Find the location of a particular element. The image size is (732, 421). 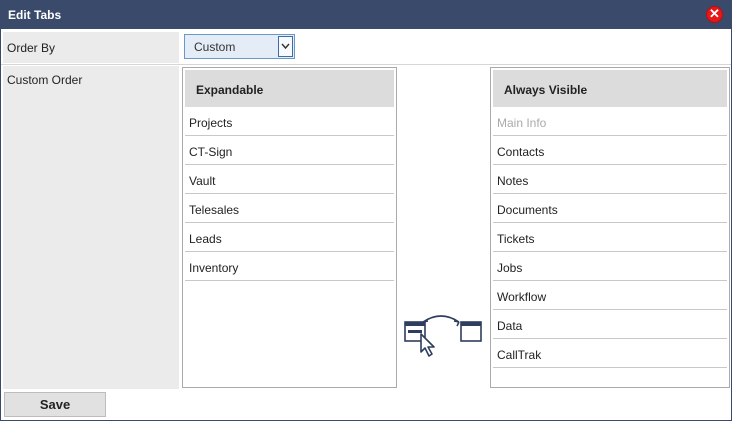

list-item-vault: Vault is located at coordinates (289, 179).